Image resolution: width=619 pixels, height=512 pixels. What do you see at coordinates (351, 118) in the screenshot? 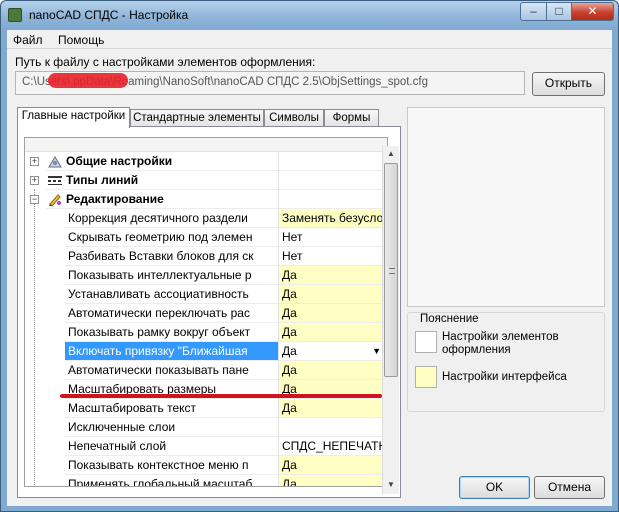
I see `tab-forms: Формы` at bounding box center [351, 118].